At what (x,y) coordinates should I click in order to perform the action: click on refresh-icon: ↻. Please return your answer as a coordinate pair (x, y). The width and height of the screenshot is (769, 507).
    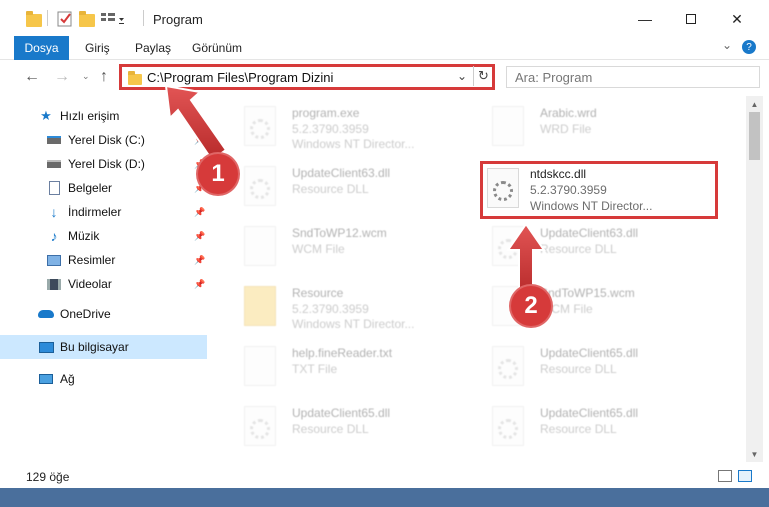
    Looking at the image, I should click on (483, 76).